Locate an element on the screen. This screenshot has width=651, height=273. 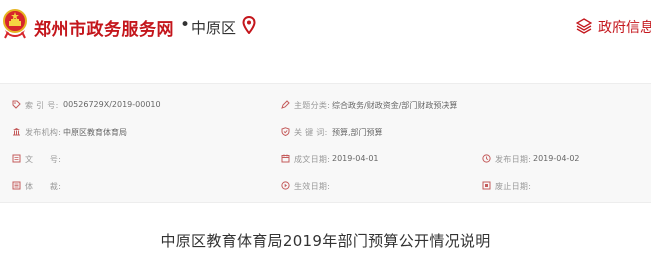
building-icon is located at coordinates (16, 132).